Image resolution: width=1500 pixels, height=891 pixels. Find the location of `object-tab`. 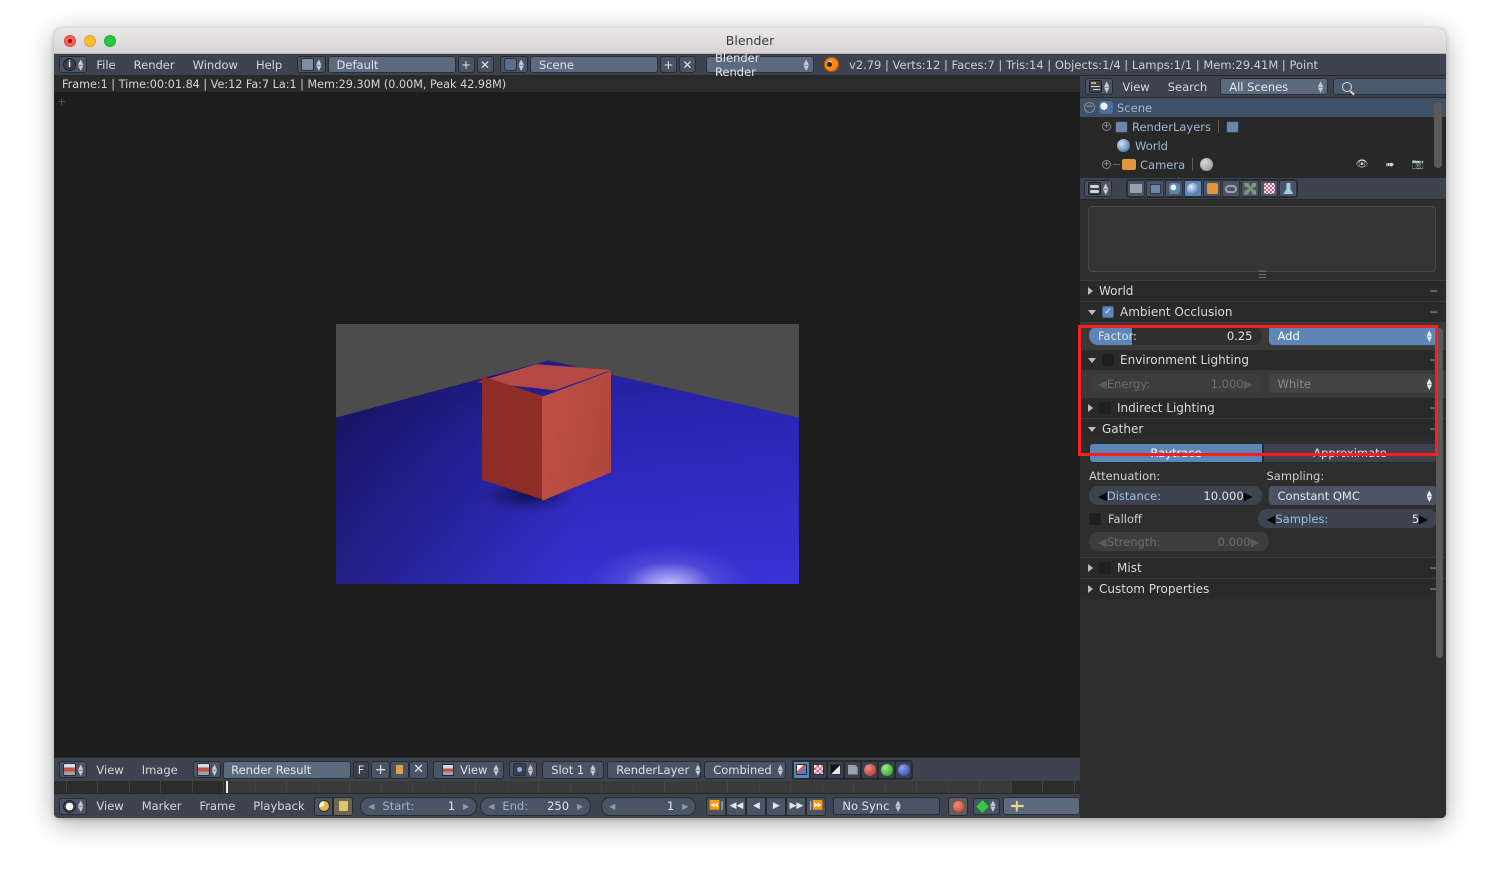

object-tab is located at coordinates (1212, 188).